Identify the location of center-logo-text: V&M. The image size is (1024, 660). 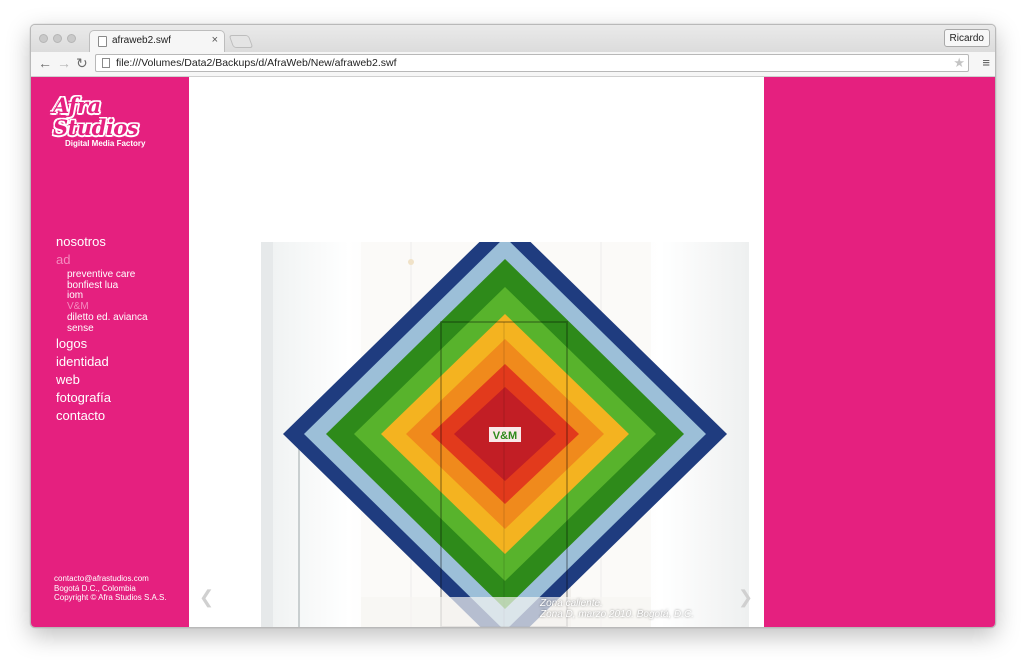
(505, 436).